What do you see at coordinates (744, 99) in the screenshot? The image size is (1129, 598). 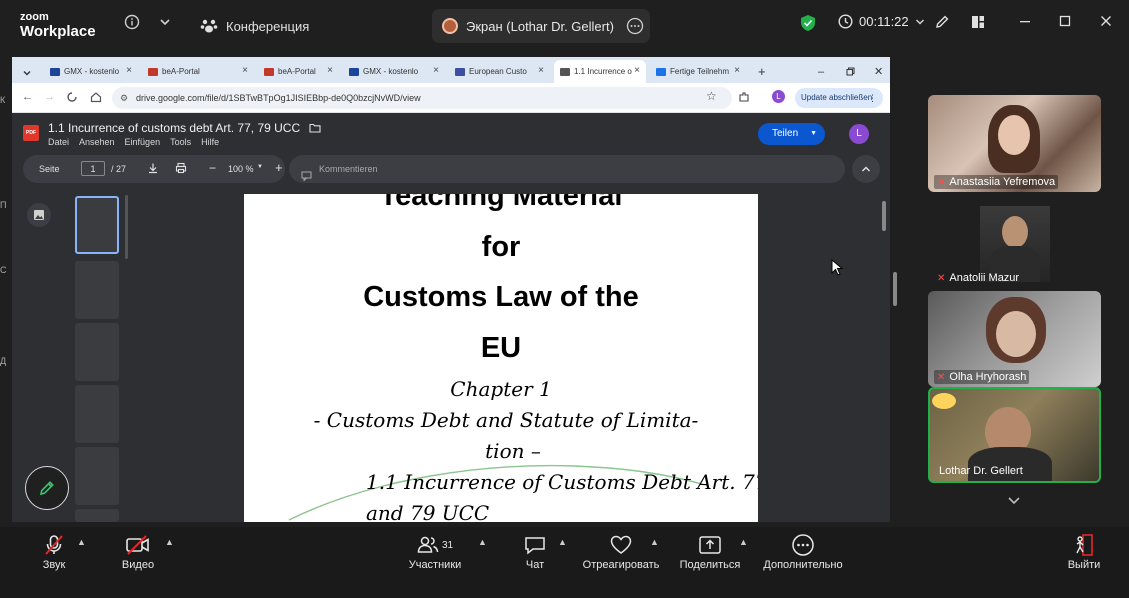 I see `extensions-icon` at bounding box center [744, 99].